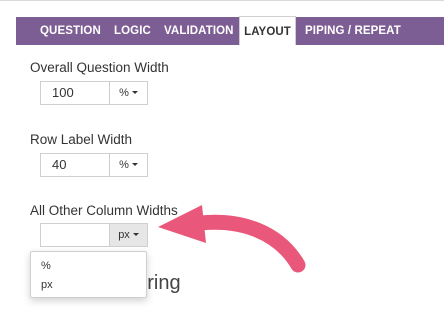 This screenshot has width=444, height=318. What do you see at coordinates (46, 266) in the screenshot?
I see `dropdown-option-percent: %` at bounding box center [46, 266].